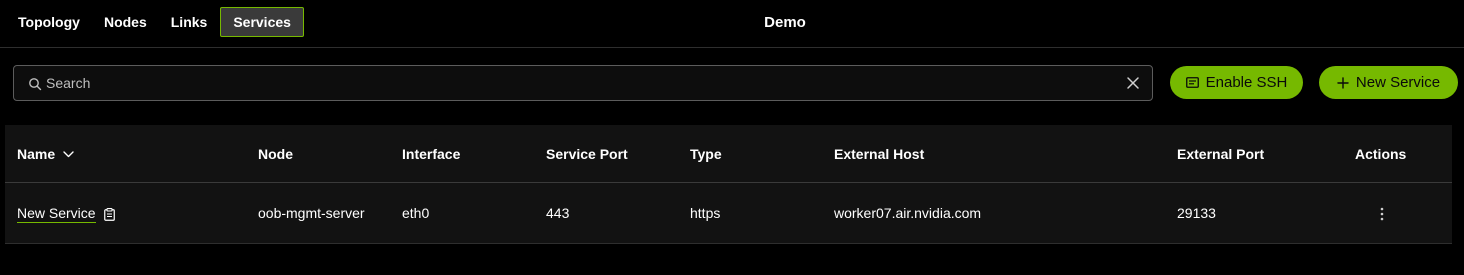 The height and width of the screenshot is (275, 1464). Describe the element at coordinates (706, 154) in the screenshot. I see `column-header-type: Type` at that location.